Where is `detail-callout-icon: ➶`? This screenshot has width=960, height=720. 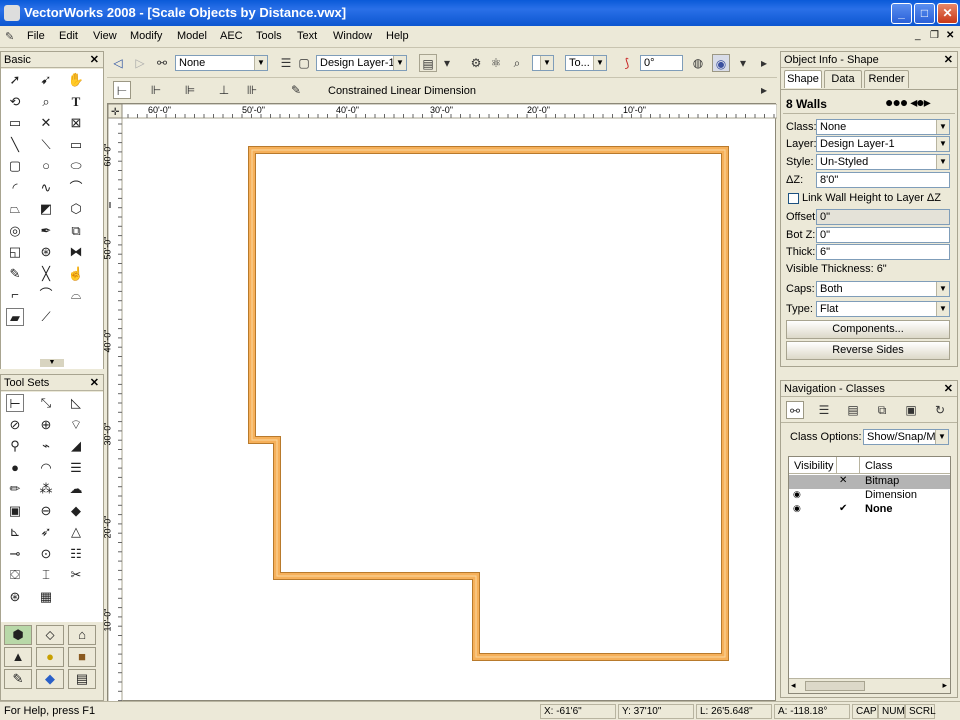 detail-callout-icon: ➶ is located at coordinates (46, 532).